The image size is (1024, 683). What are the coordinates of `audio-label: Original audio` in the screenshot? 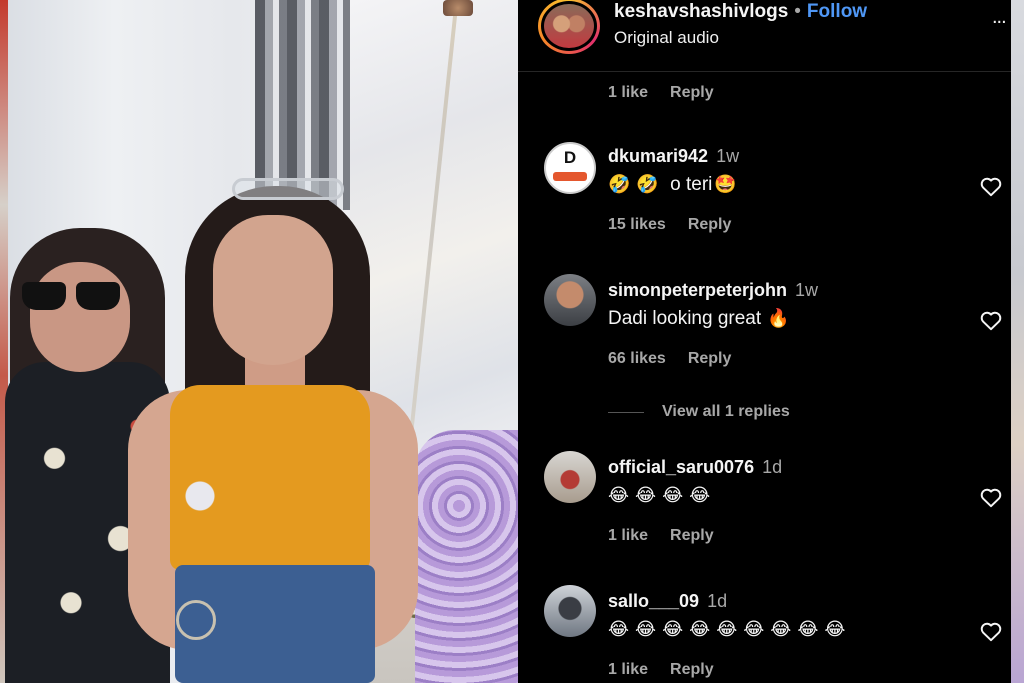 It's located at (666, 38).